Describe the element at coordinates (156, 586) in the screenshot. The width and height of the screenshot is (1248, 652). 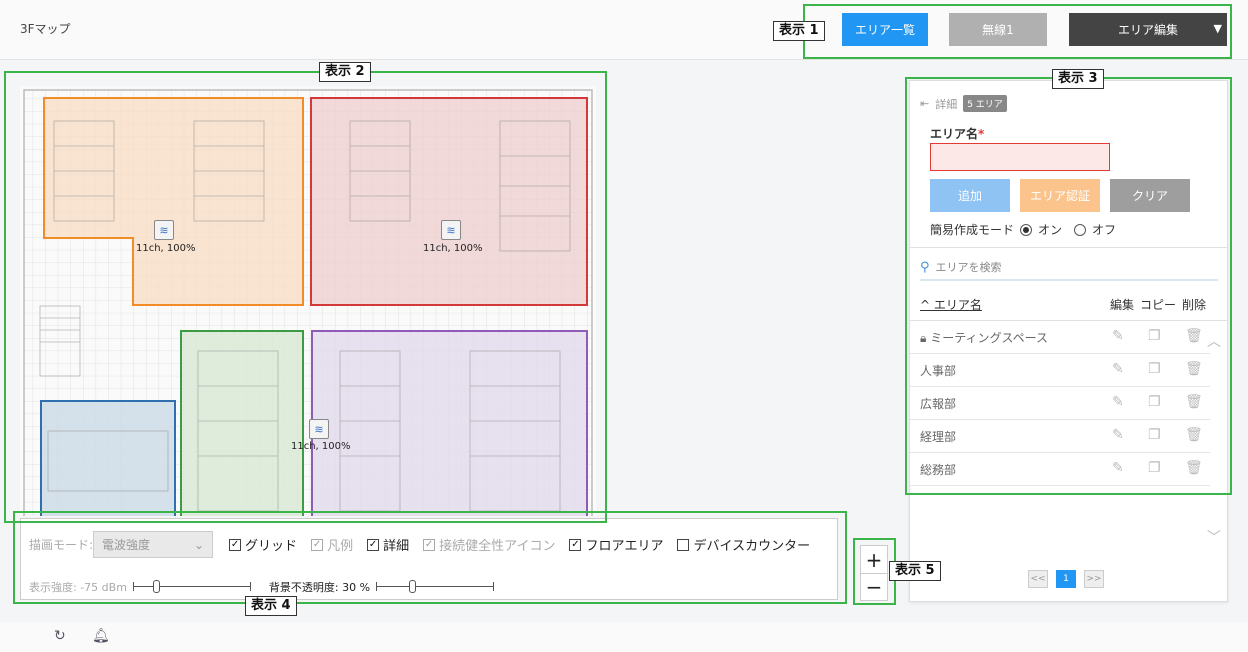
I see `strength-slider-thumb` at that location.